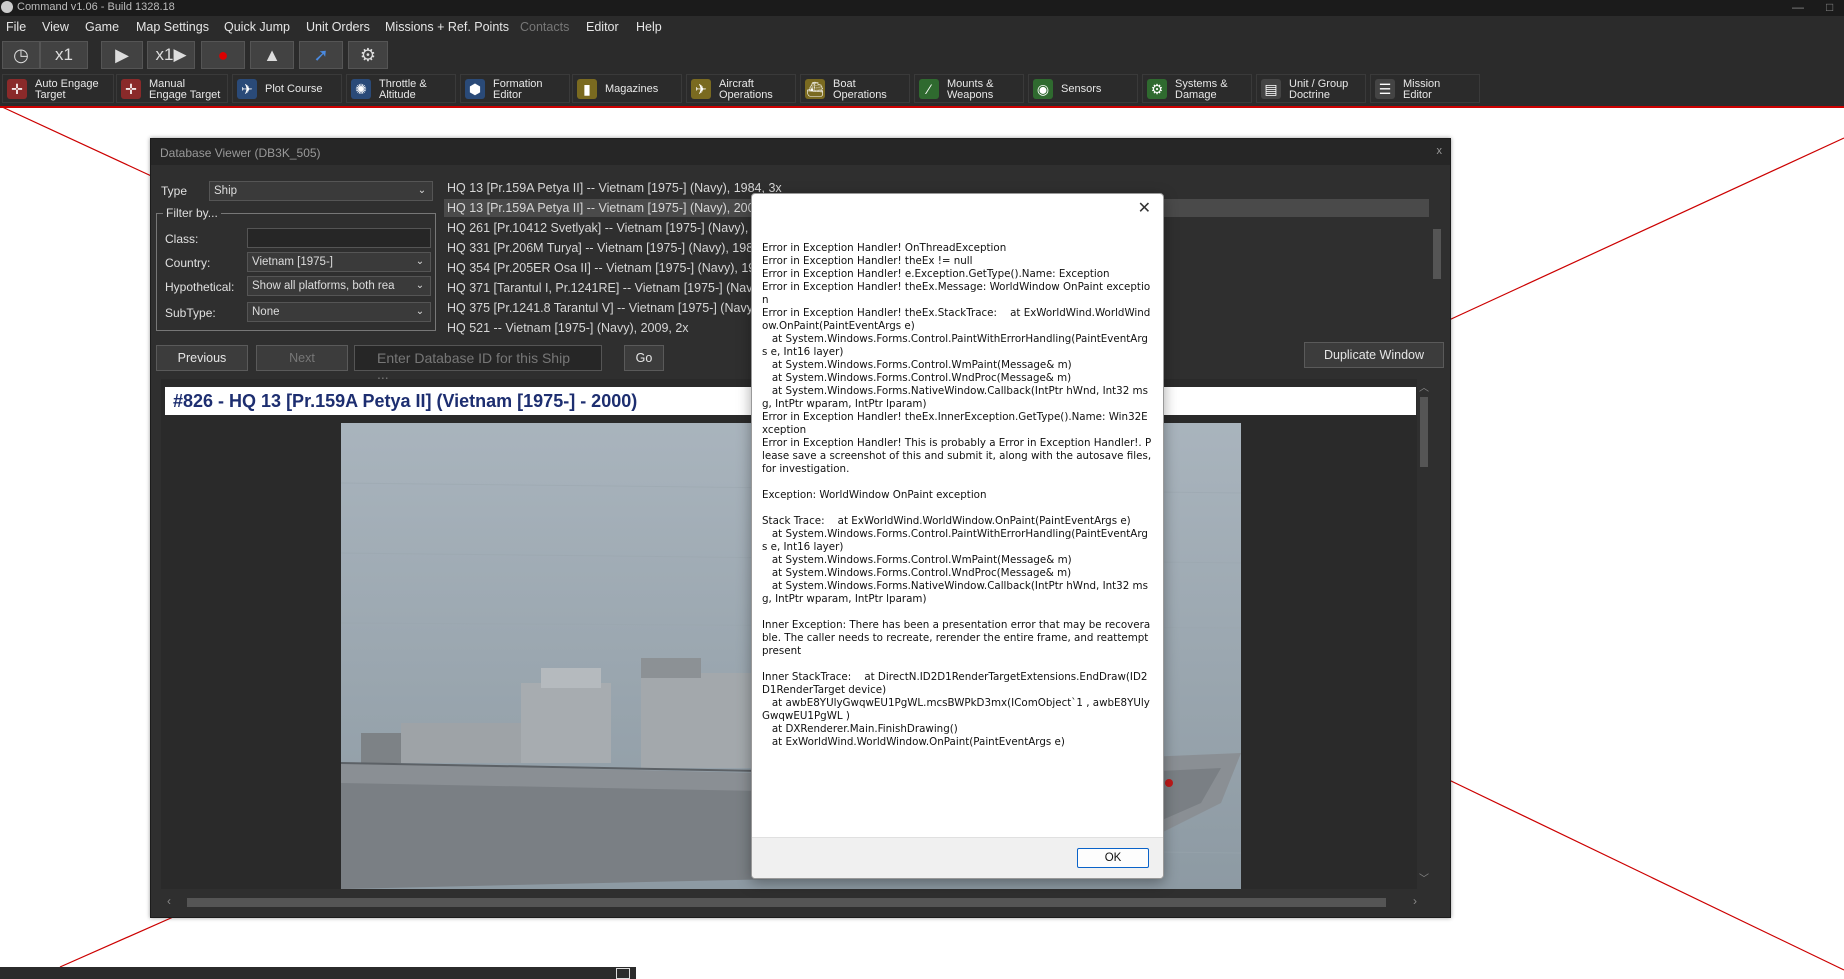 The height and width of the screenshot is (979, 1844). I want to click on formation-editor-label: Formation Editor, so click(518, 89).